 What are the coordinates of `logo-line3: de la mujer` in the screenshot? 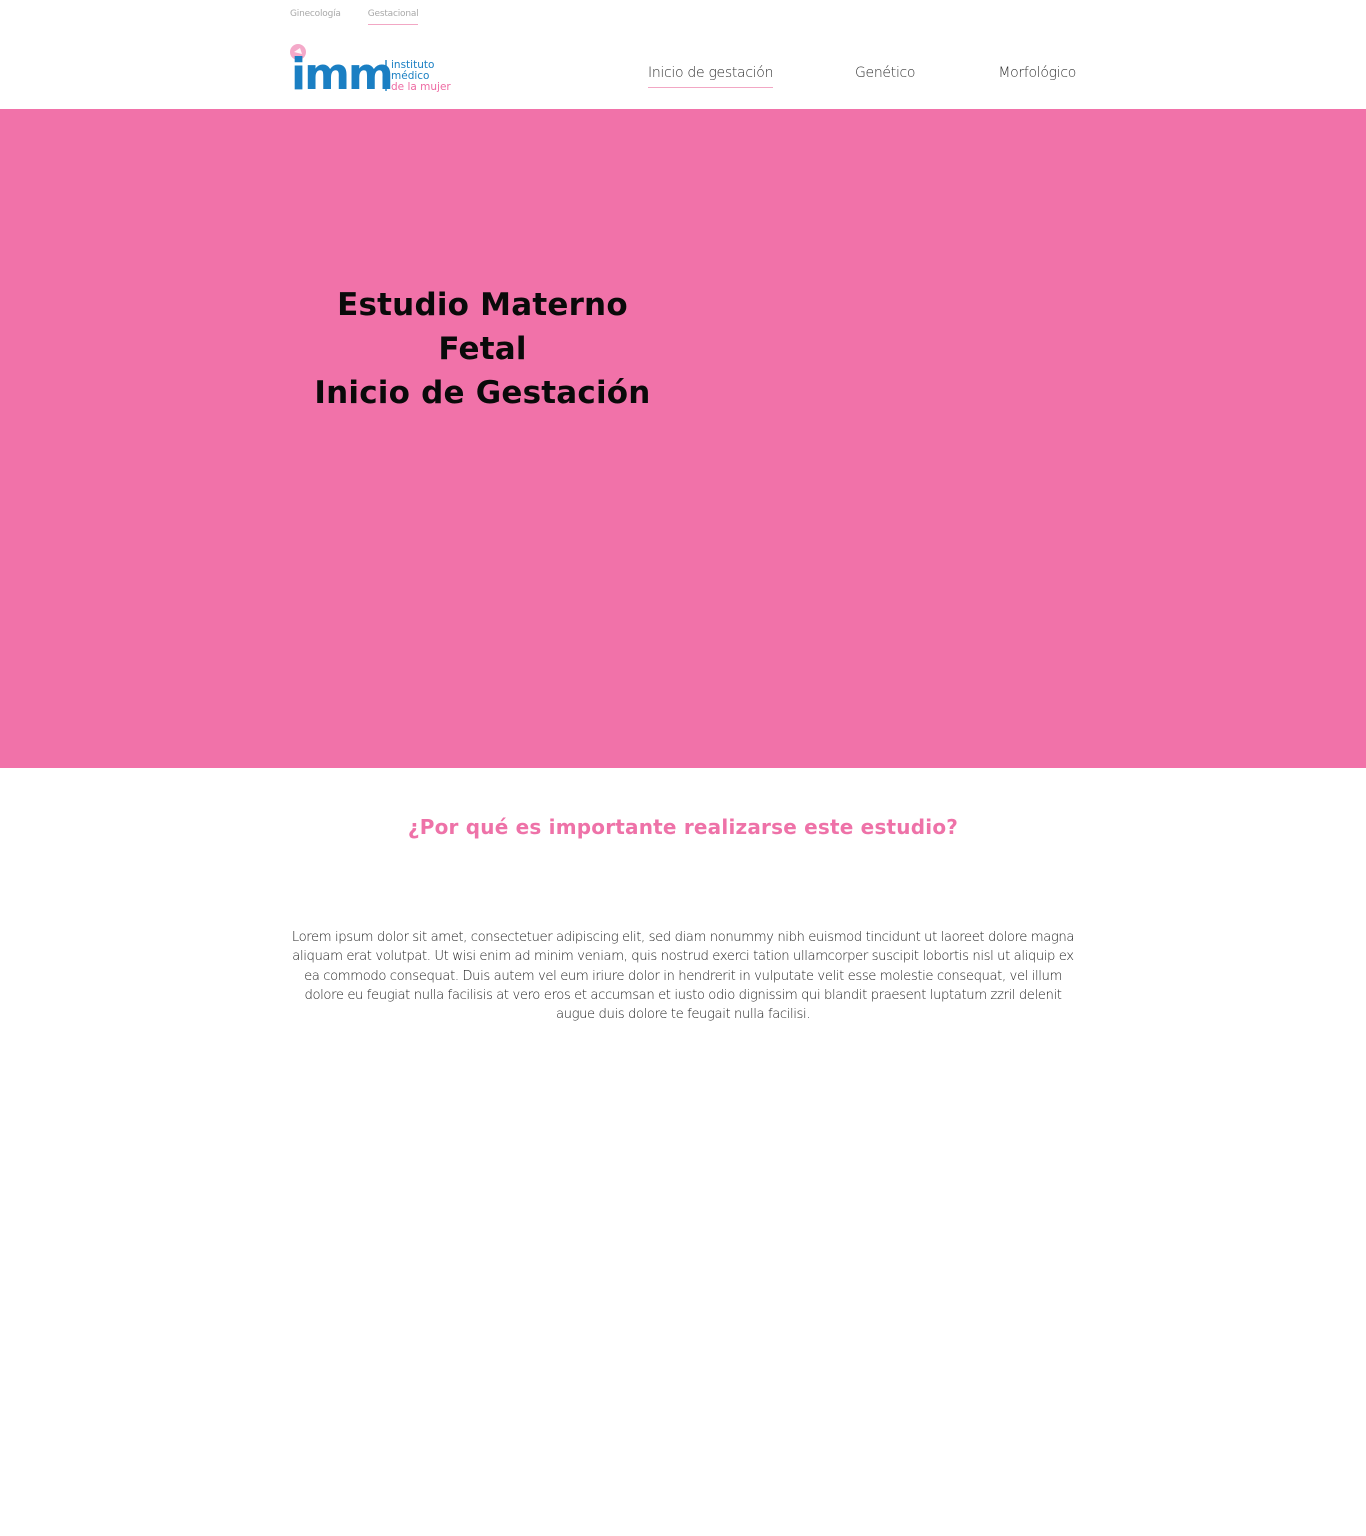 It's located at (421, 87).